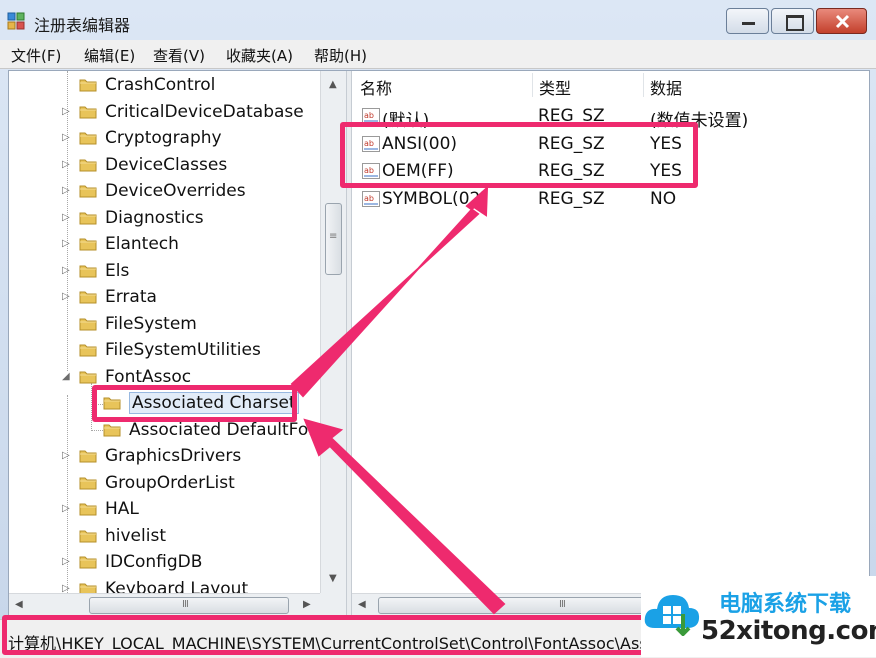 This screenshot has width=876, height=658. Describe the element at coordinates (785, 604) in the screenshot. I see `watermark-title: 电脑系统下载` at that location.